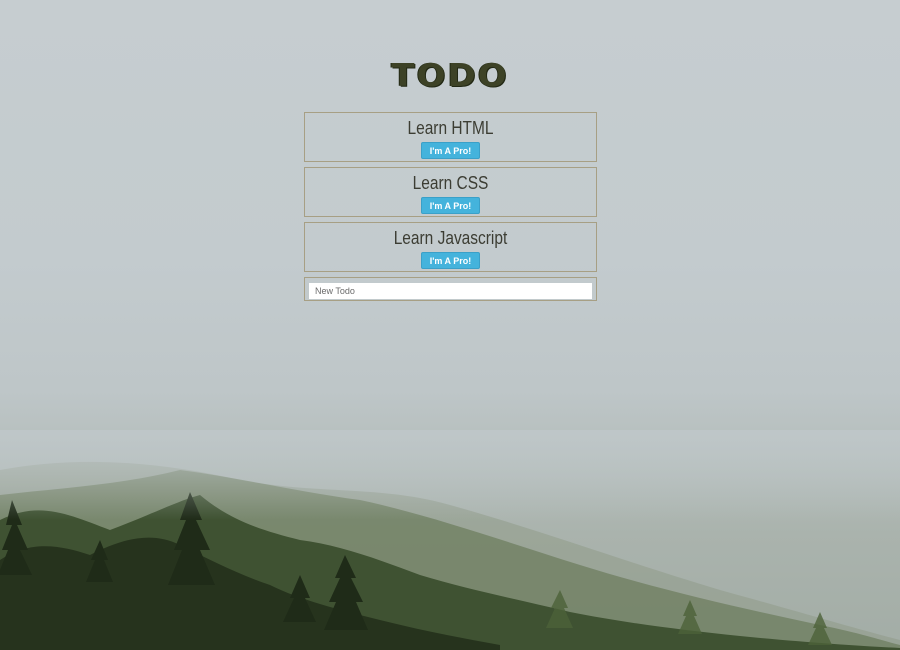  I want to click on todo-item-text: Learn Javascript, so click(450, 238).